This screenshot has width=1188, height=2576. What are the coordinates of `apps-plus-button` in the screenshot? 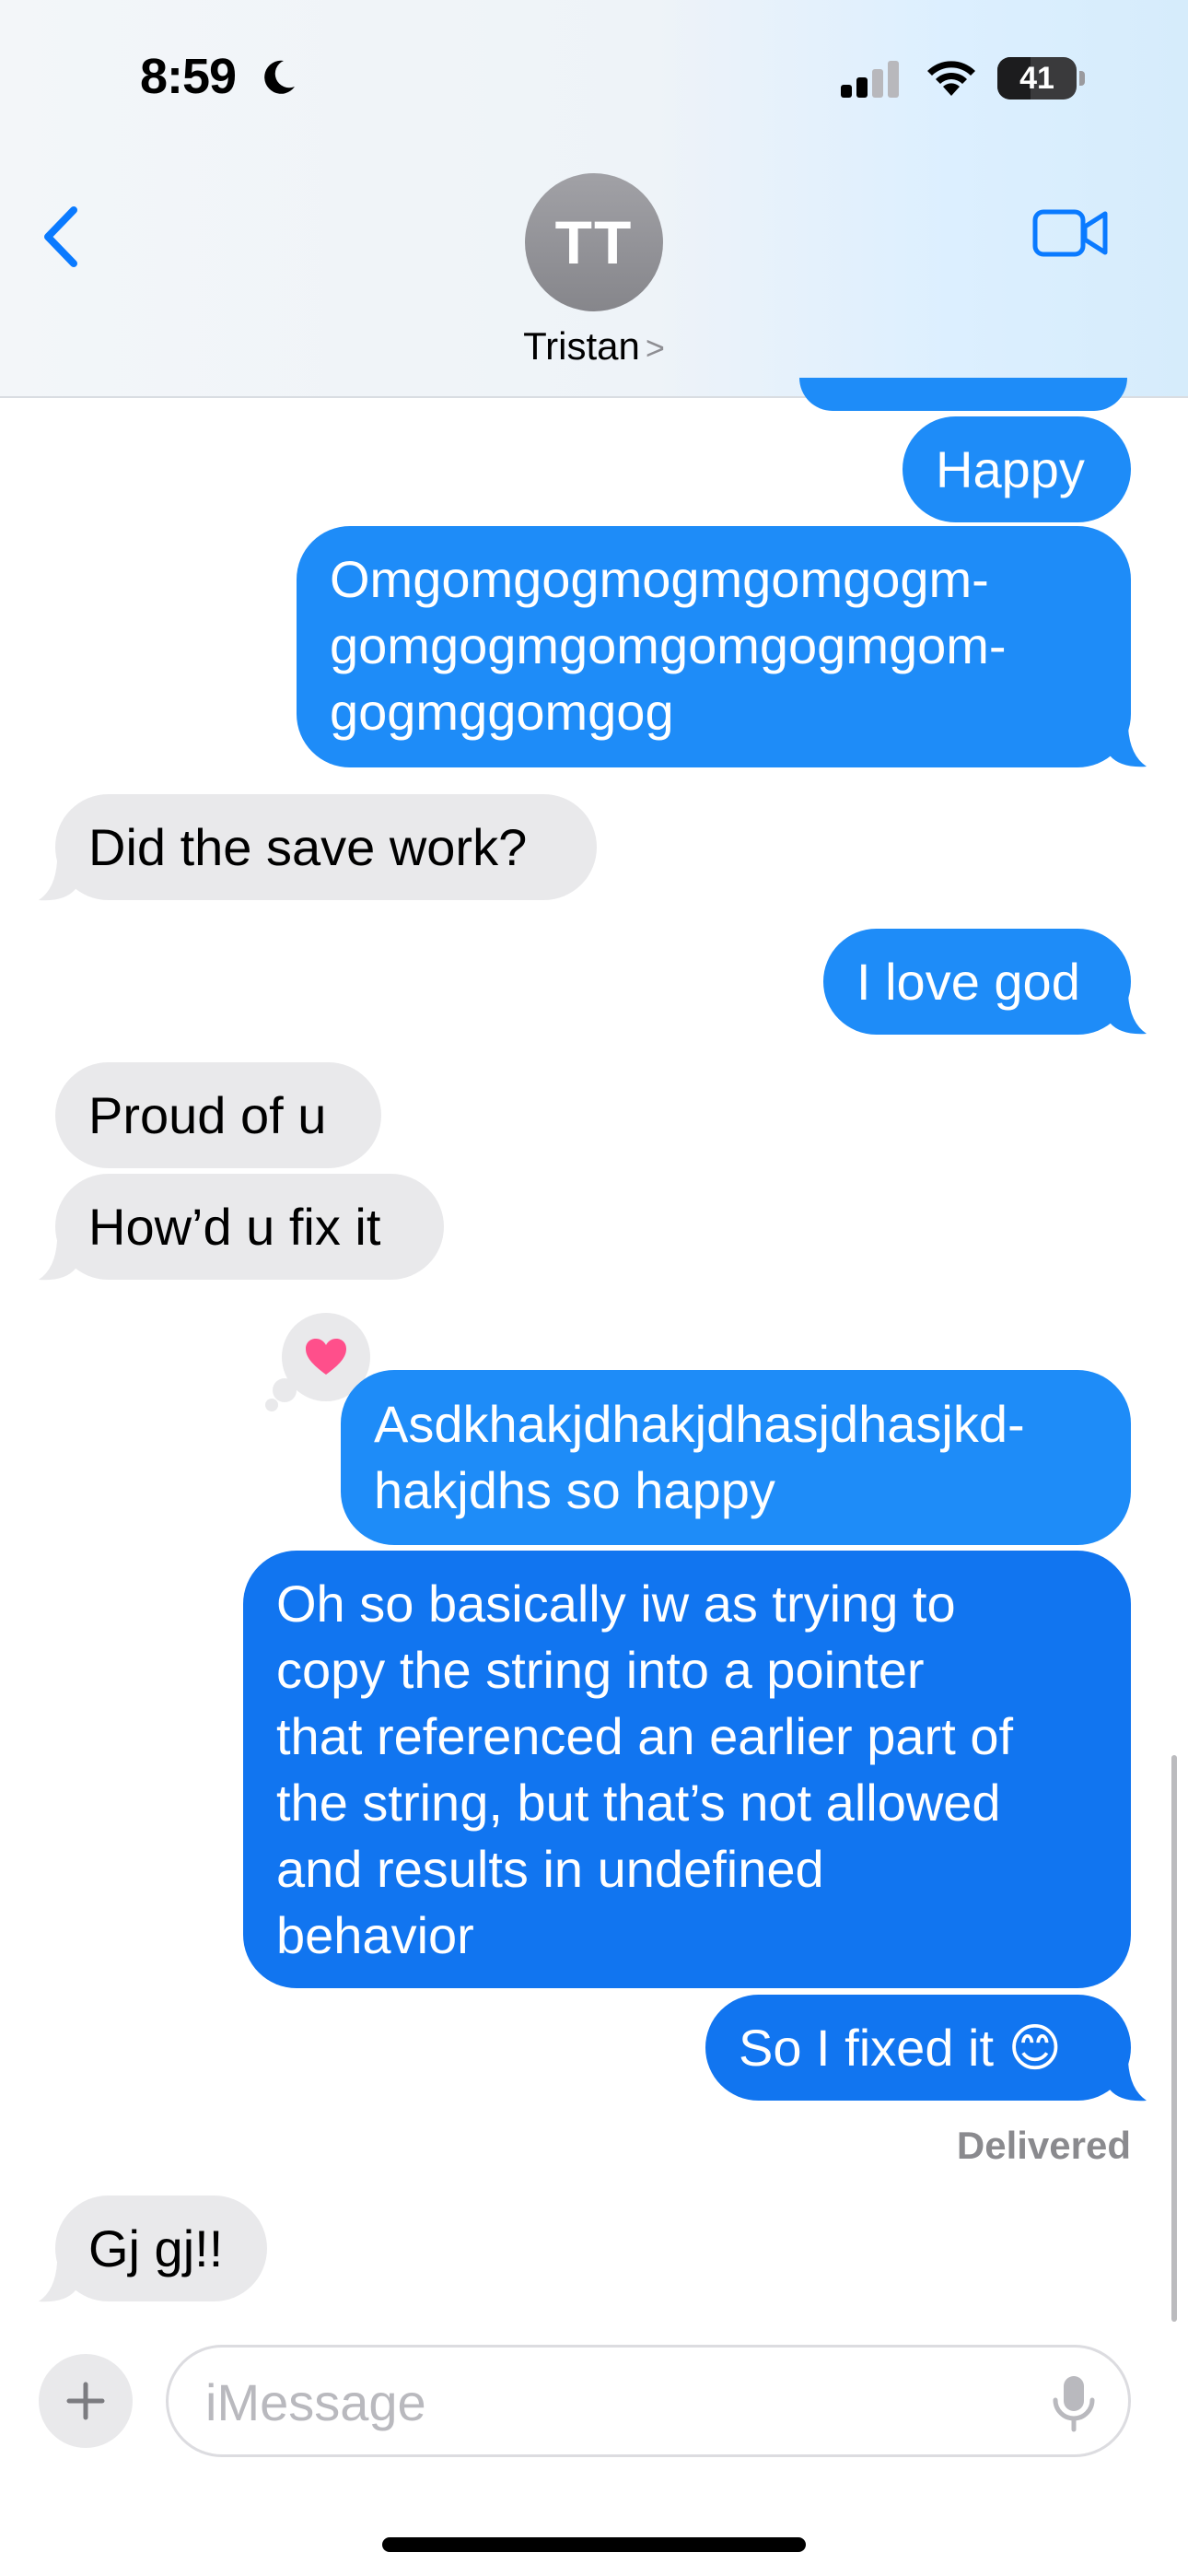 It's located at (86, 2401).